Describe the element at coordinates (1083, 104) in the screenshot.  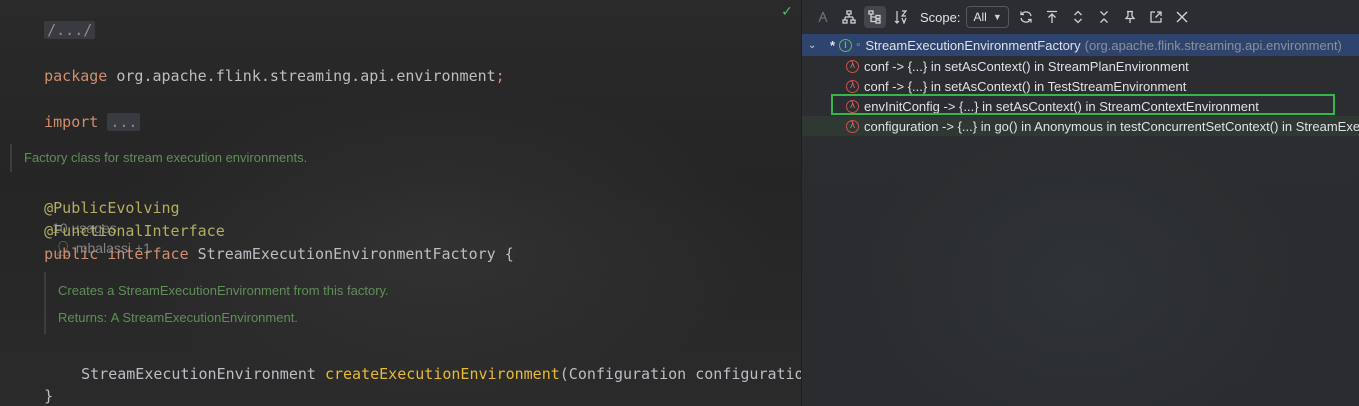
I see `highlight-box` at that location.